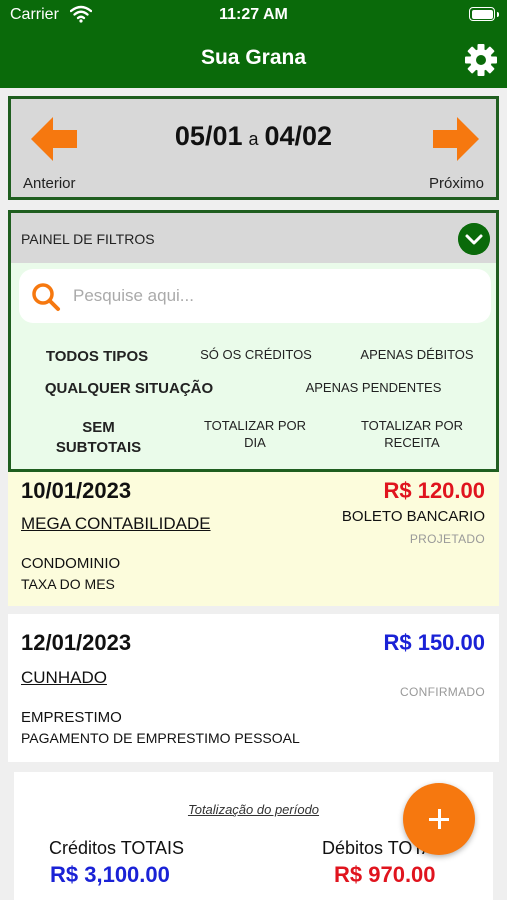  Describe the element at coordinates (434, 490) in the screenshot. I see `entry-amount: R$ 120.00` at that location.